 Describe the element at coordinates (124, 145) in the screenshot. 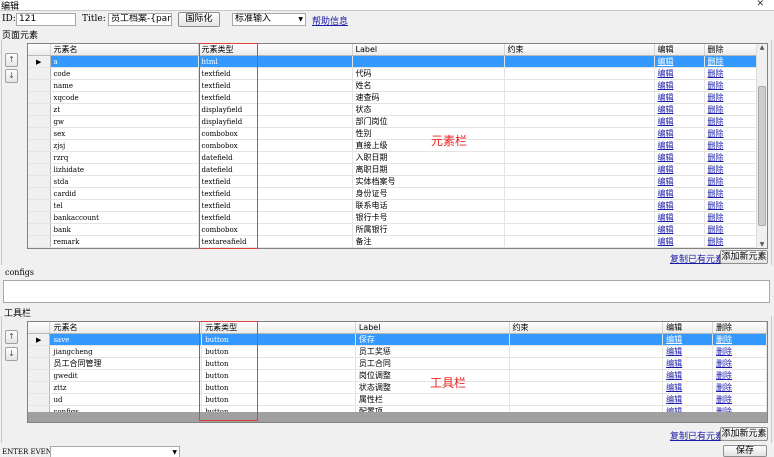

I see `cell-name: zjsj` at that location.